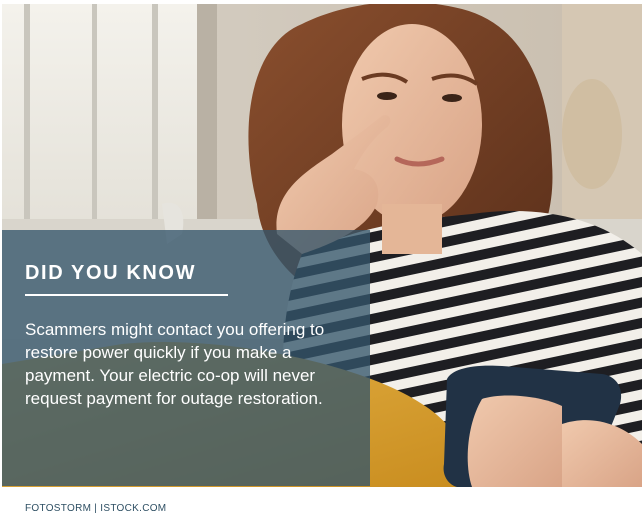  Describe the element at coordinates (126, 295) in the screenshot. I see `heading-underline` at that location.